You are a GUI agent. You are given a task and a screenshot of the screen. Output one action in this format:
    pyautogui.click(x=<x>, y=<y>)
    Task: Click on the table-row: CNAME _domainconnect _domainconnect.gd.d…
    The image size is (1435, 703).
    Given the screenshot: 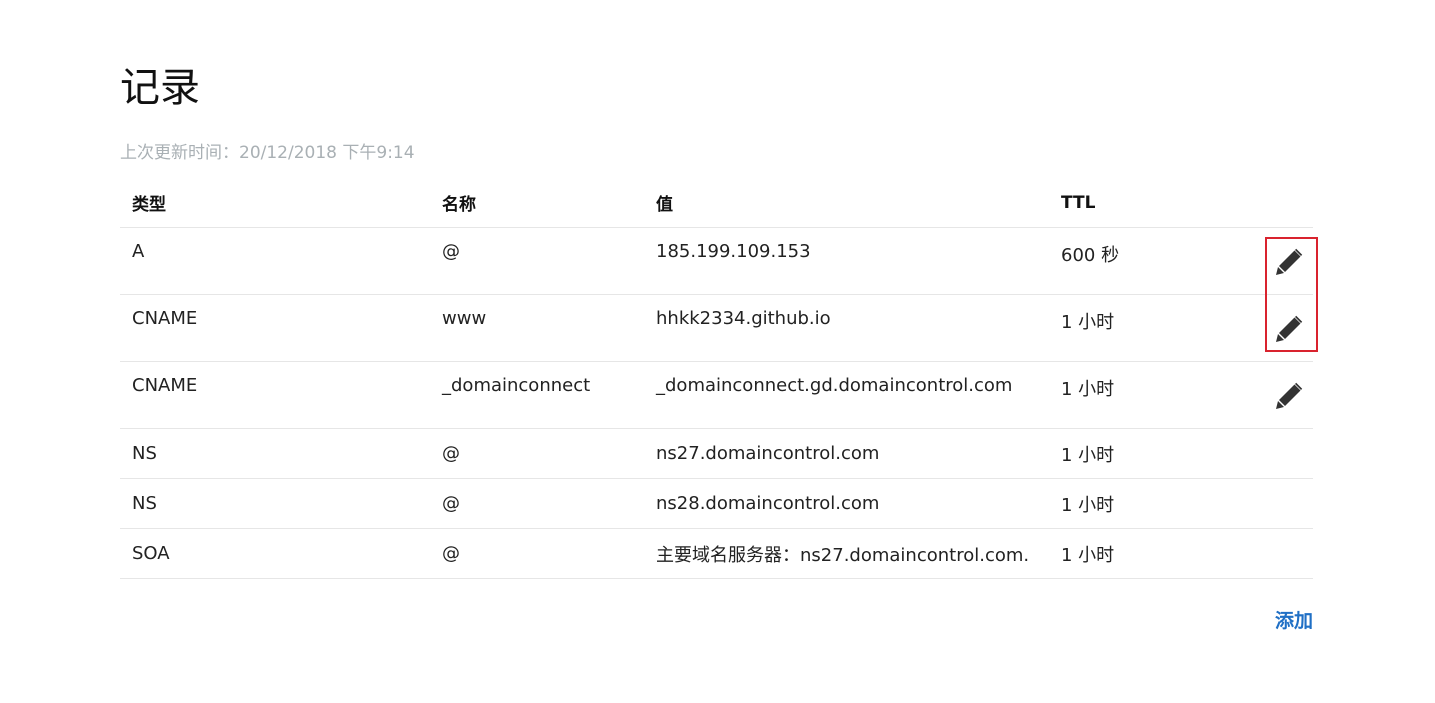 What is the action you would take?
    pyautogui.click(x=716, y=395)
    